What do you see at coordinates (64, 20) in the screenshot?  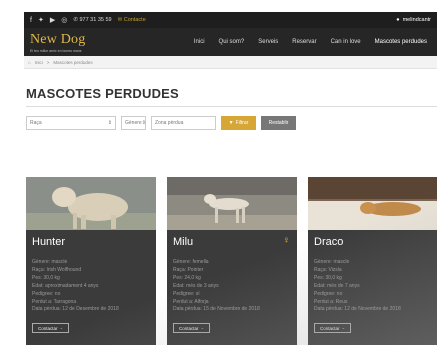 I see `instagram-icon: ◎` at bounding box center [64, 20].